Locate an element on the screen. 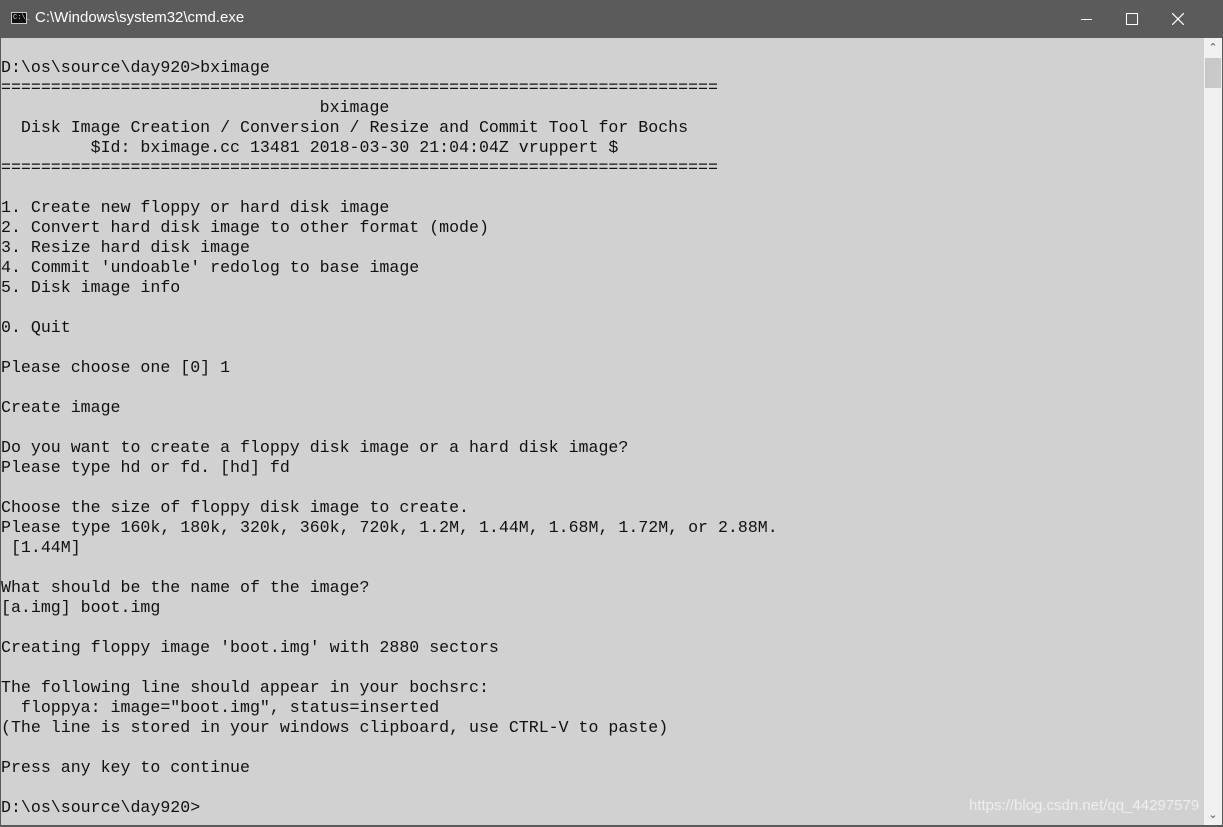  console-line: [1.44M] is located at coordinates (41, 547).